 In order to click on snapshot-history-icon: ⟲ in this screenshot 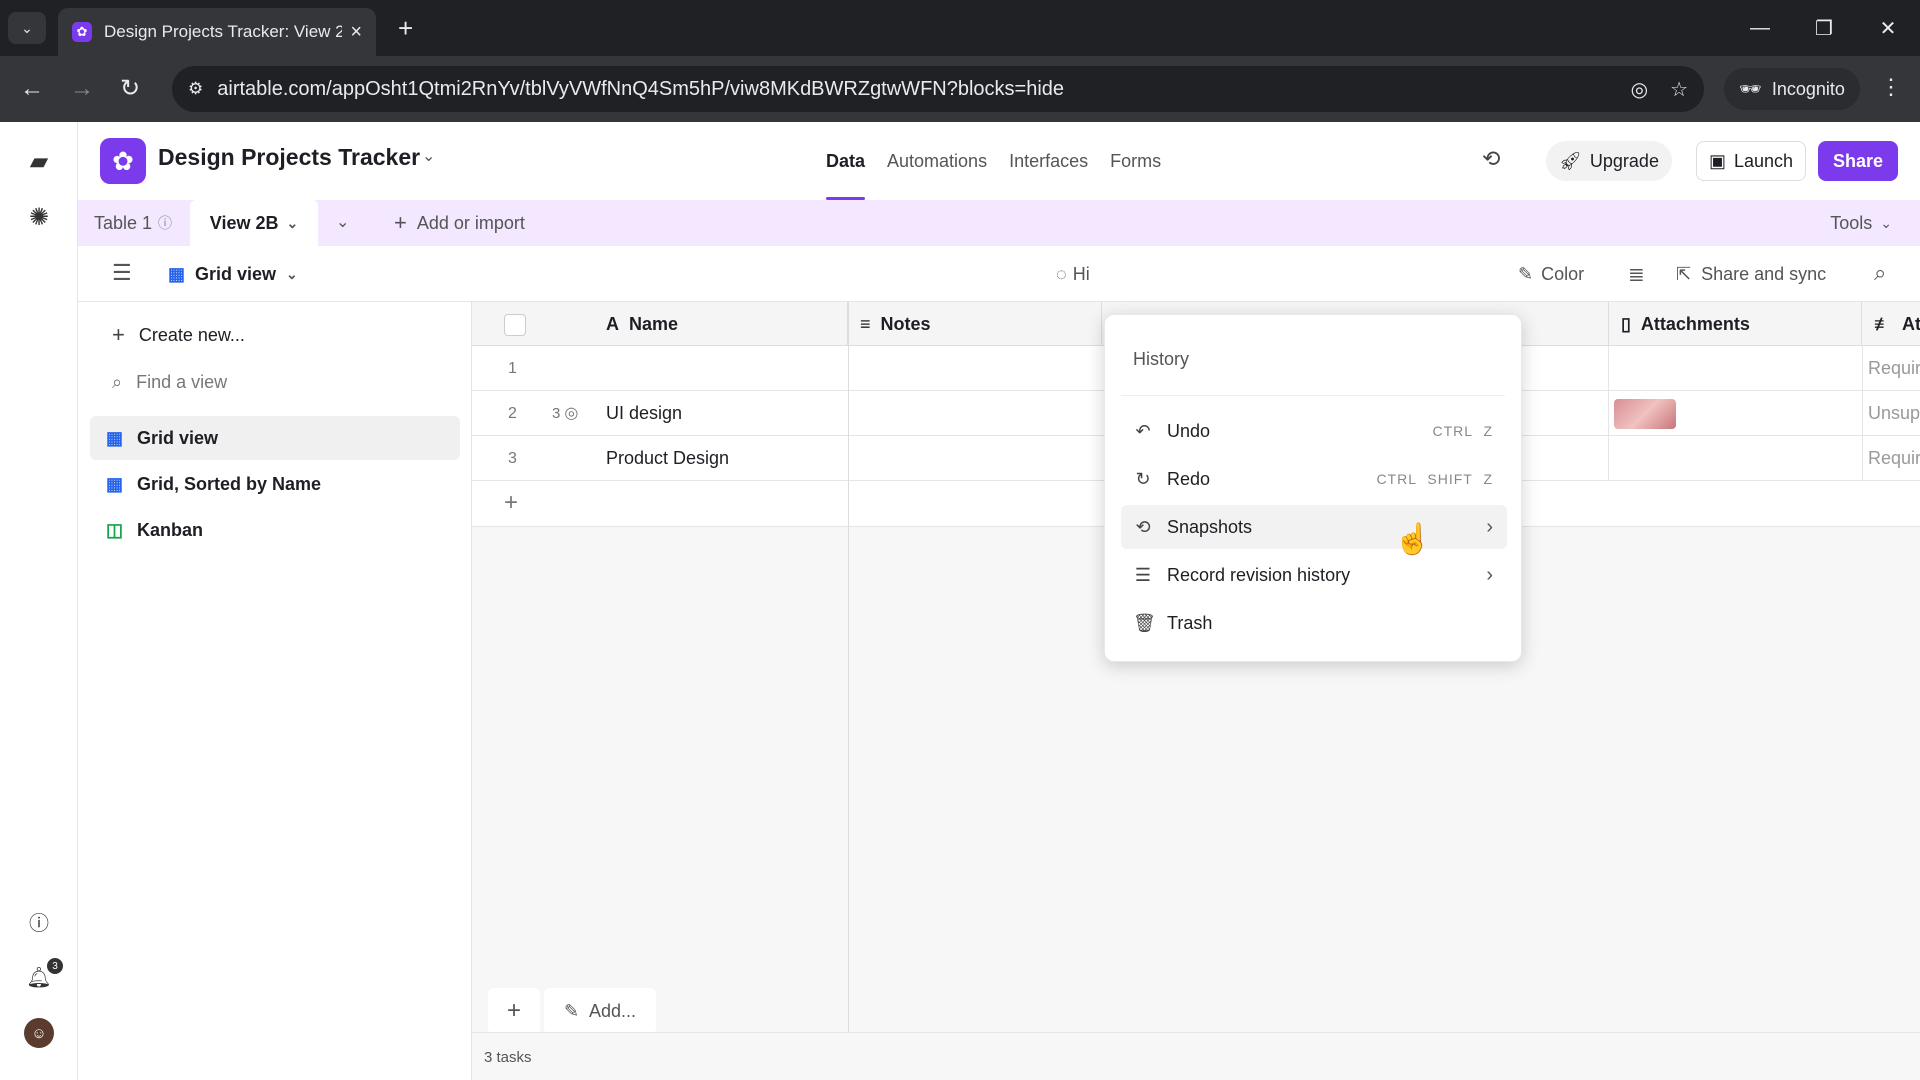, I will do `click(1143, 526)`.